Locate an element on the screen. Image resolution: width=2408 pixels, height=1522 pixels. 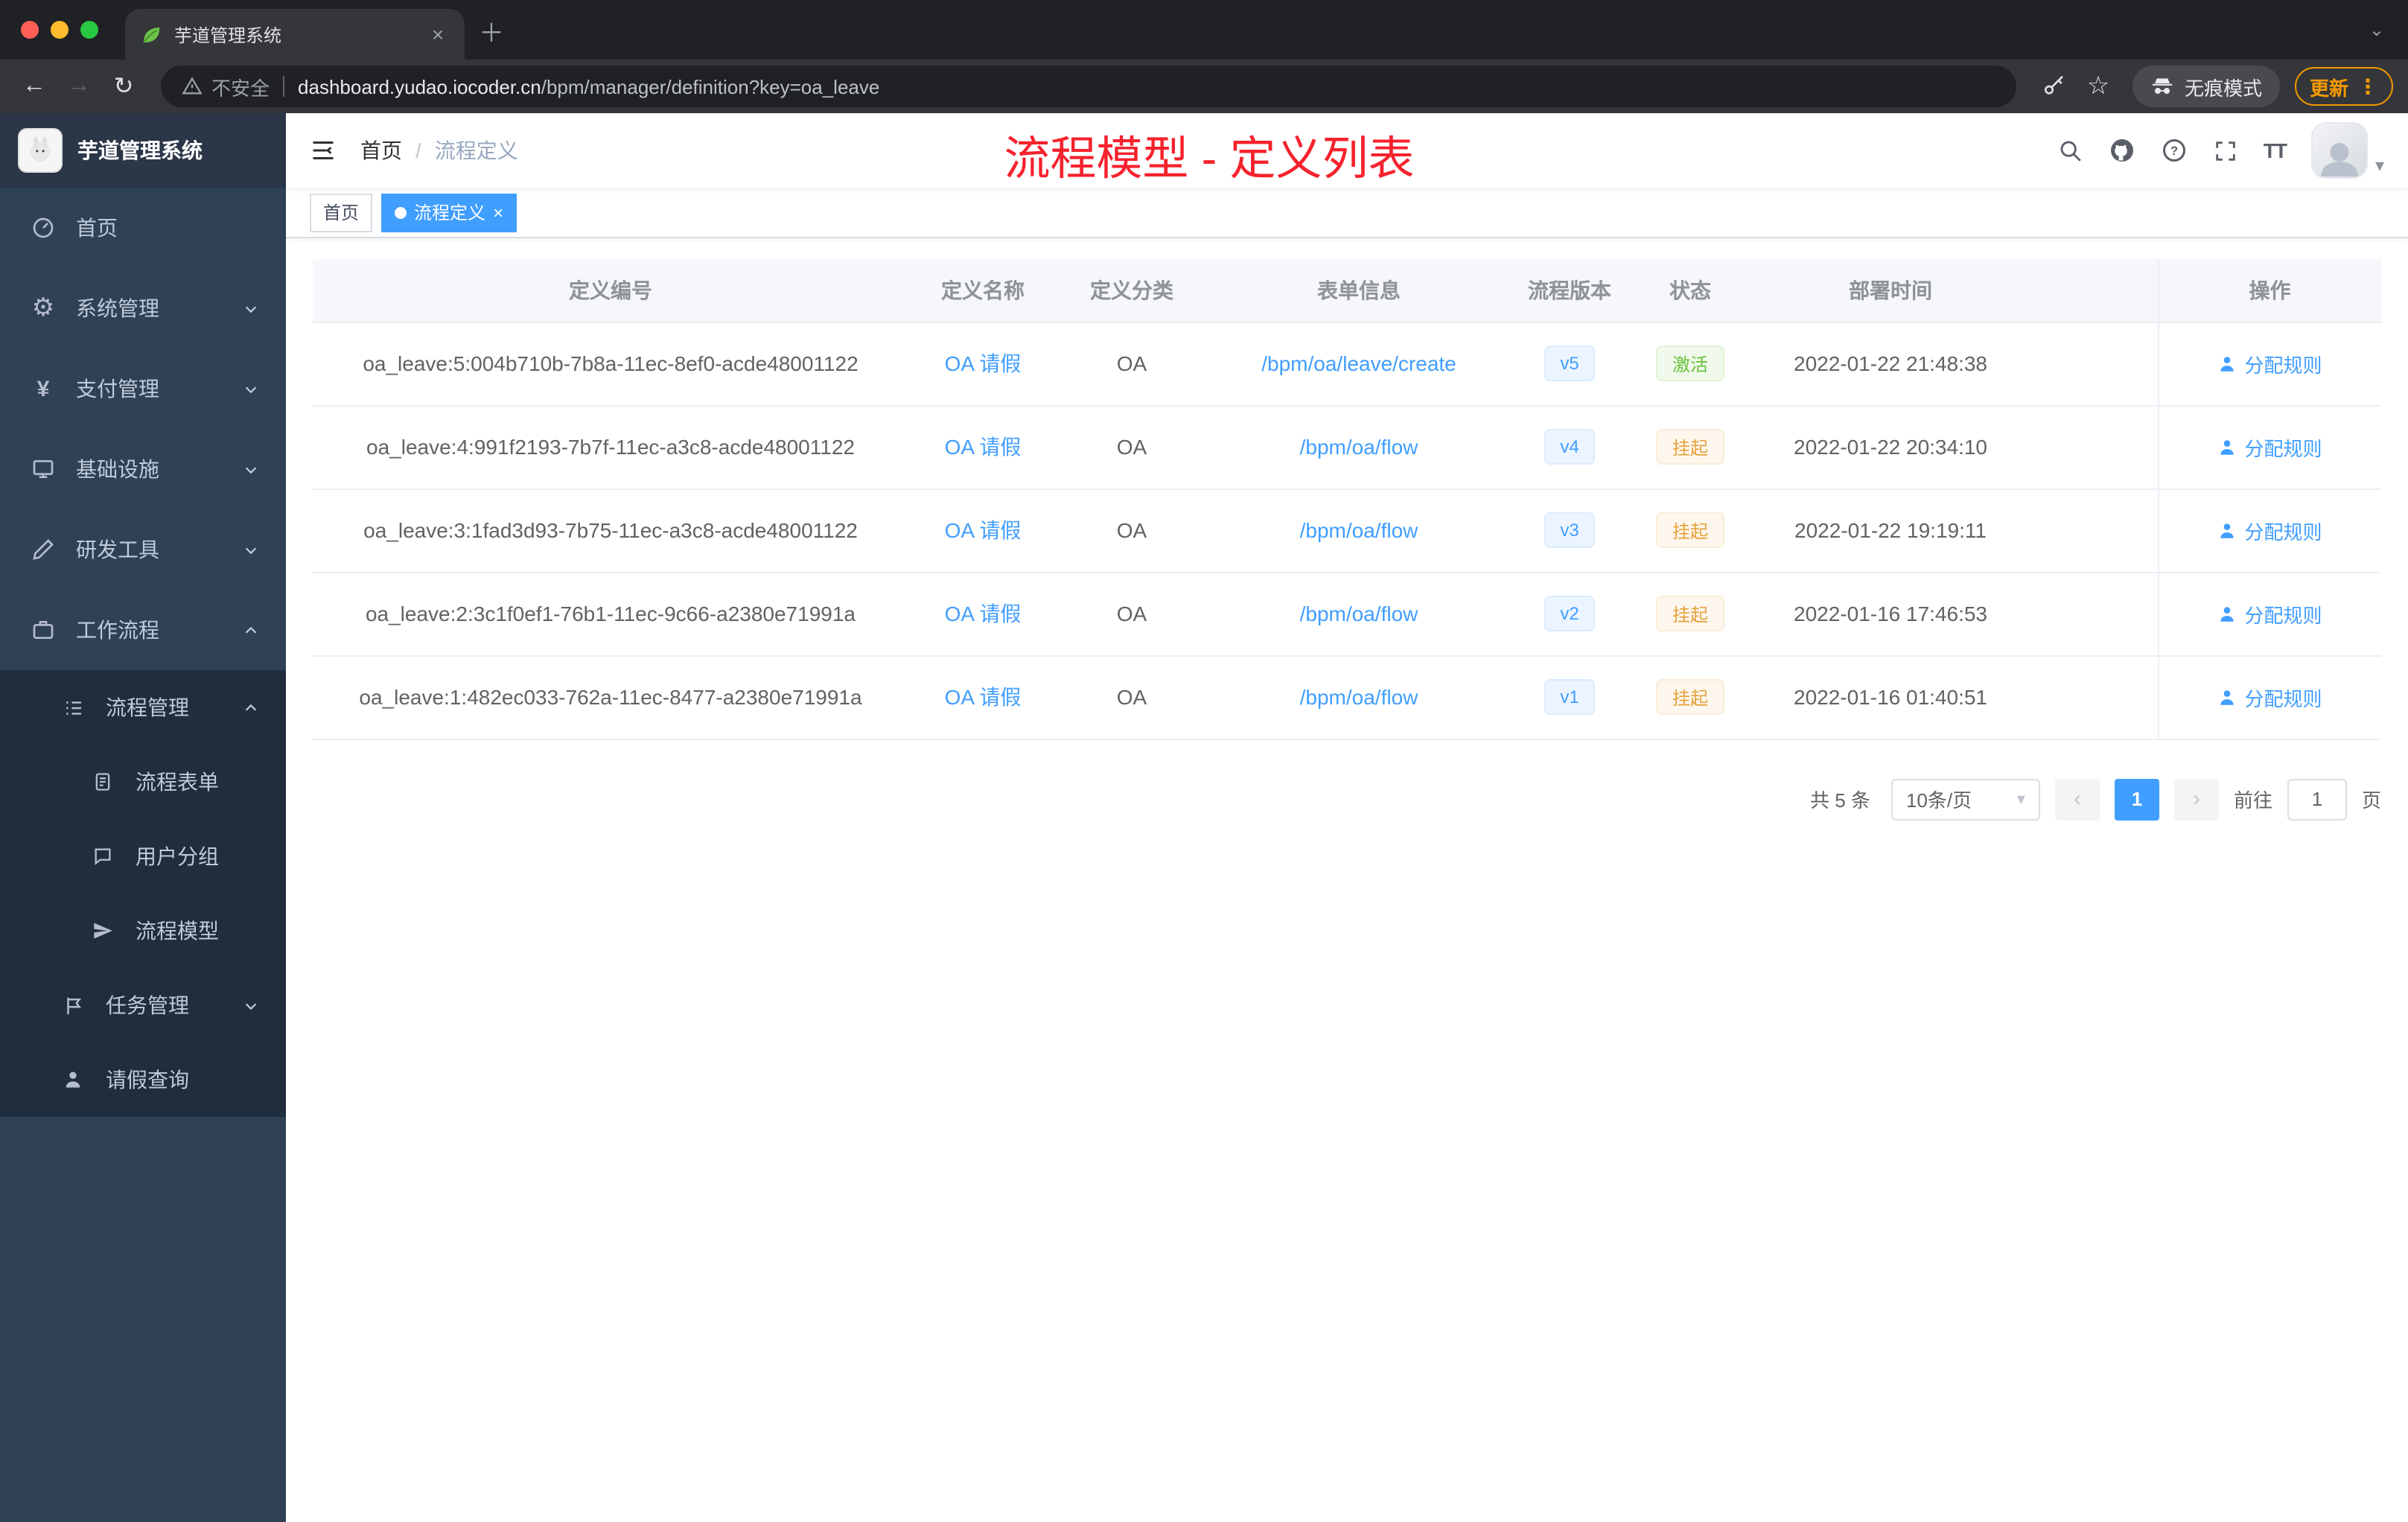
incognito-label: 无痕模式 is located at coordinates (2223, 88).